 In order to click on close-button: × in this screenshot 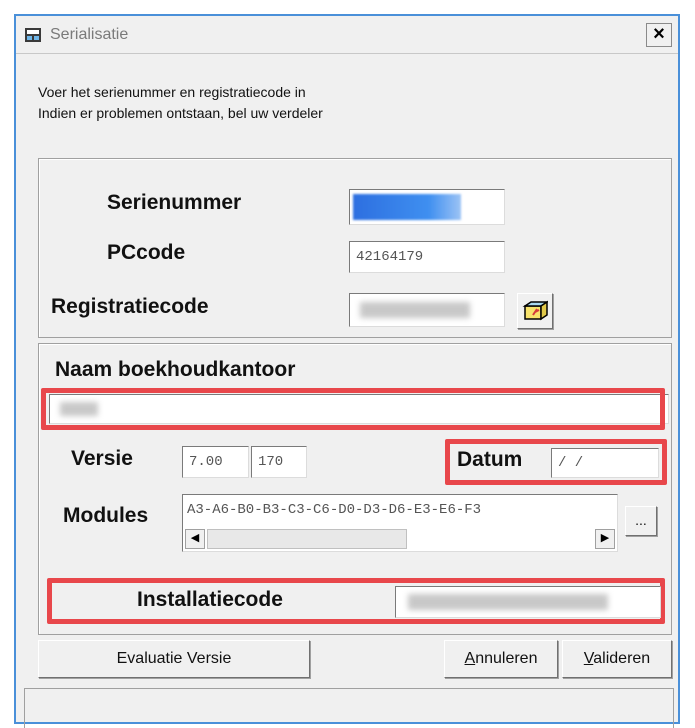, I will do `click(659, 35)`.